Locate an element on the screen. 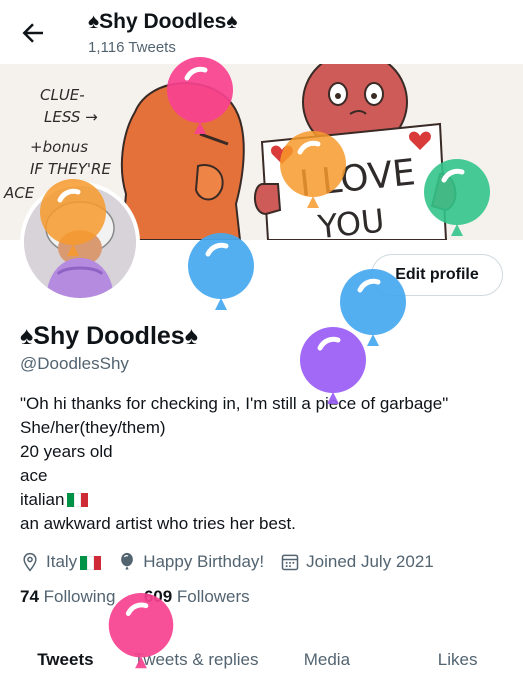  header-title: ♠Shy Doodles♠ is located at coordinates (163, 21).